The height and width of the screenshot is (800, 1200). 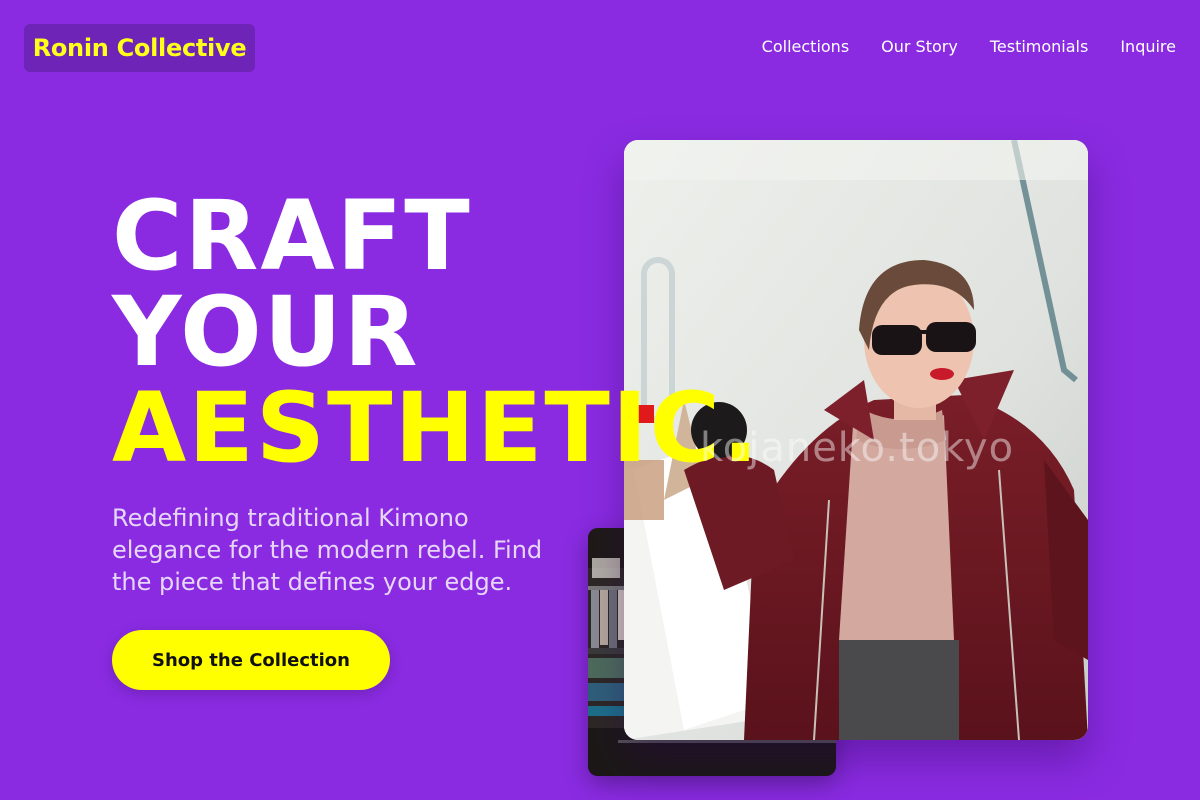 I want to click on brand-logo: Ronin Collective, so click(x=139, y=48).